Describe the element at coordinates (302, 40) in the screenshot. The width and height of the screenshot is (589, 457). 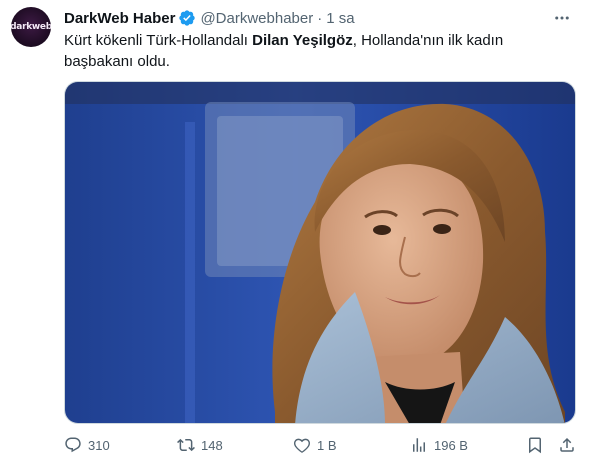
I see `tweet-text-bold-name: Dilan Yeşilgöz` at that location.